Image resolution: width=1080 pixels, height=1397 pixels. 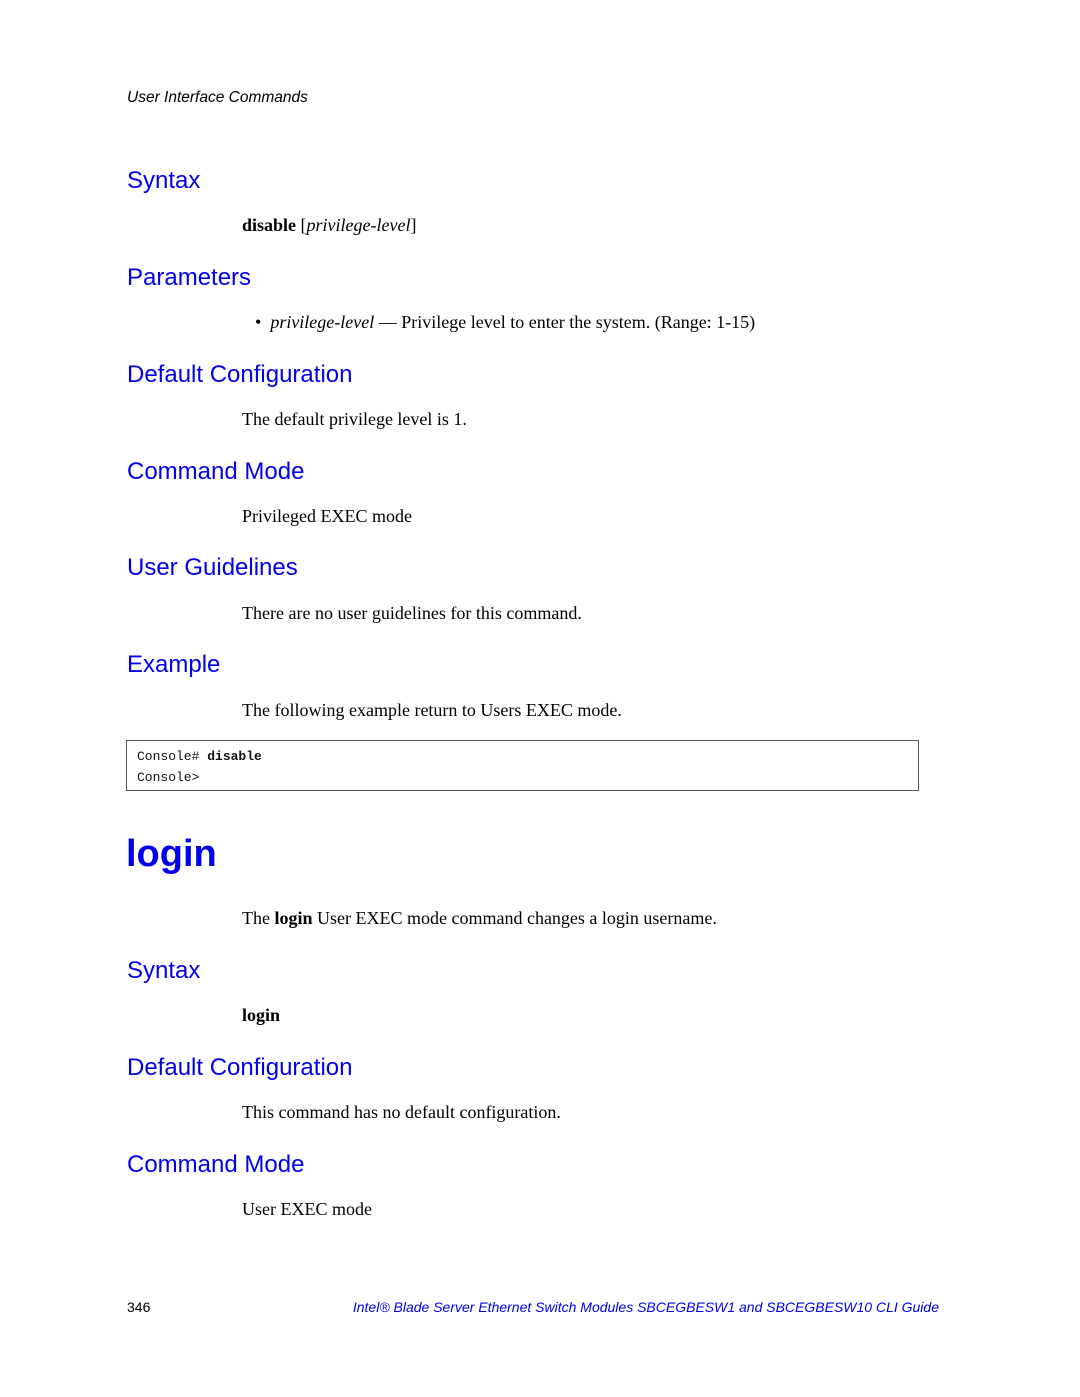 What do you see at coordinates (189, 277) in the screenshot?
I see `parameters-heading: Parameters` at bounding box center [189, 277].